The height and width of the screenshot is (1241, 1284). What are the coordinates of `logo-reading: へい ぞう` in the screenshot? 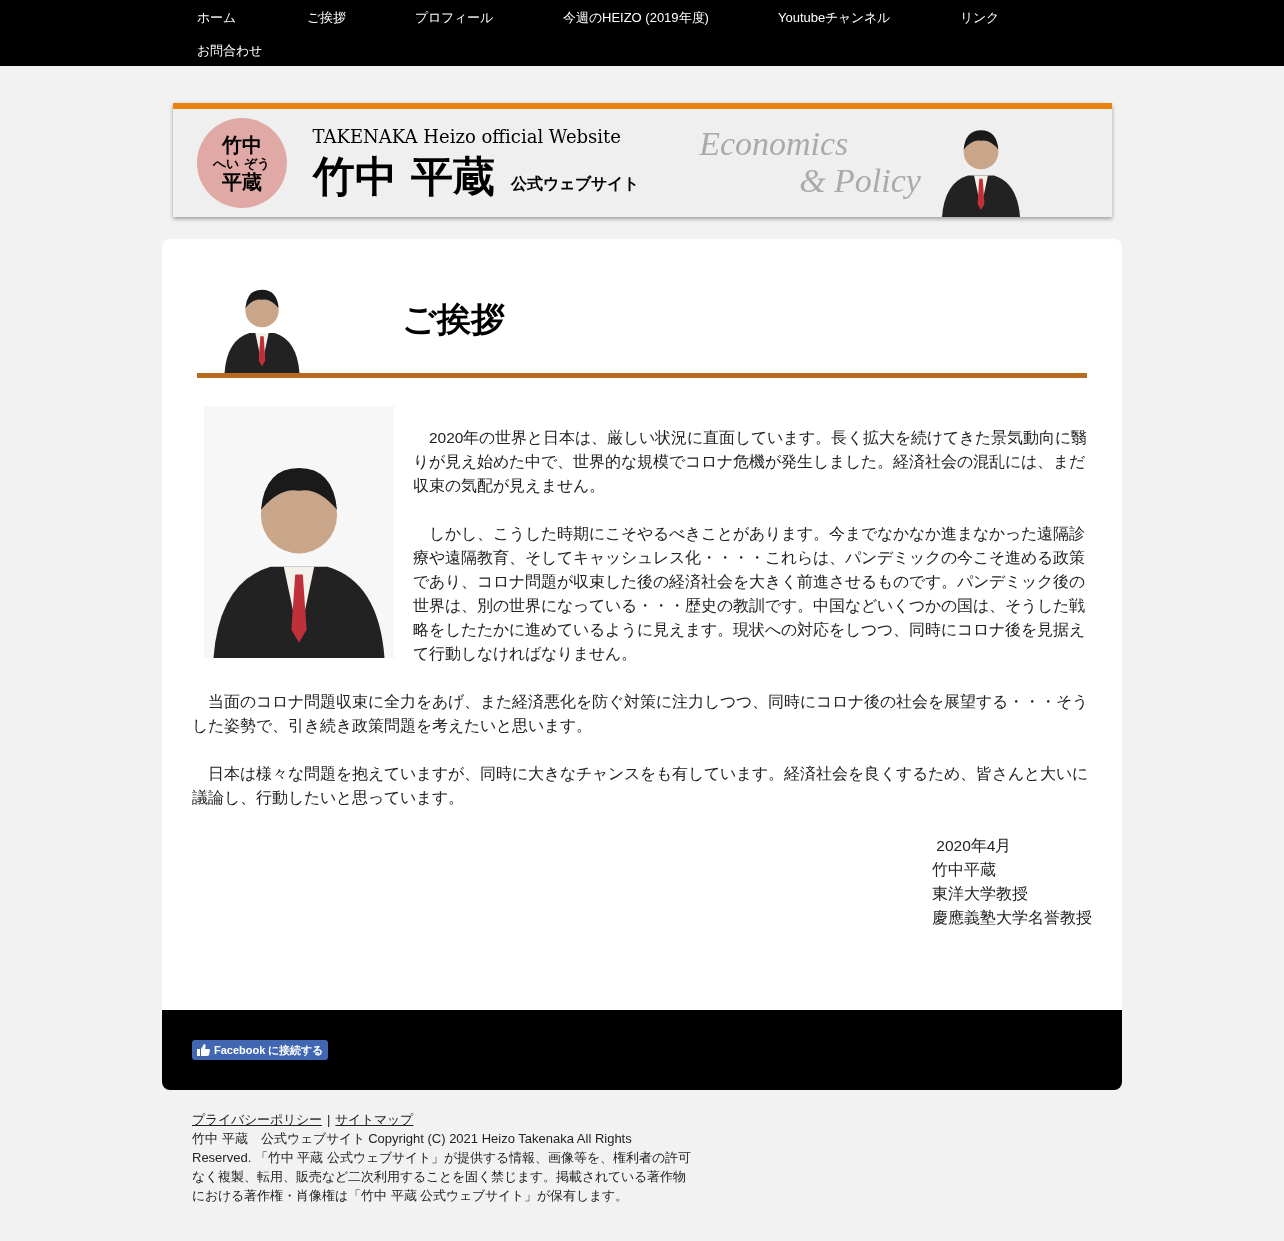 It's located at (241, 163).